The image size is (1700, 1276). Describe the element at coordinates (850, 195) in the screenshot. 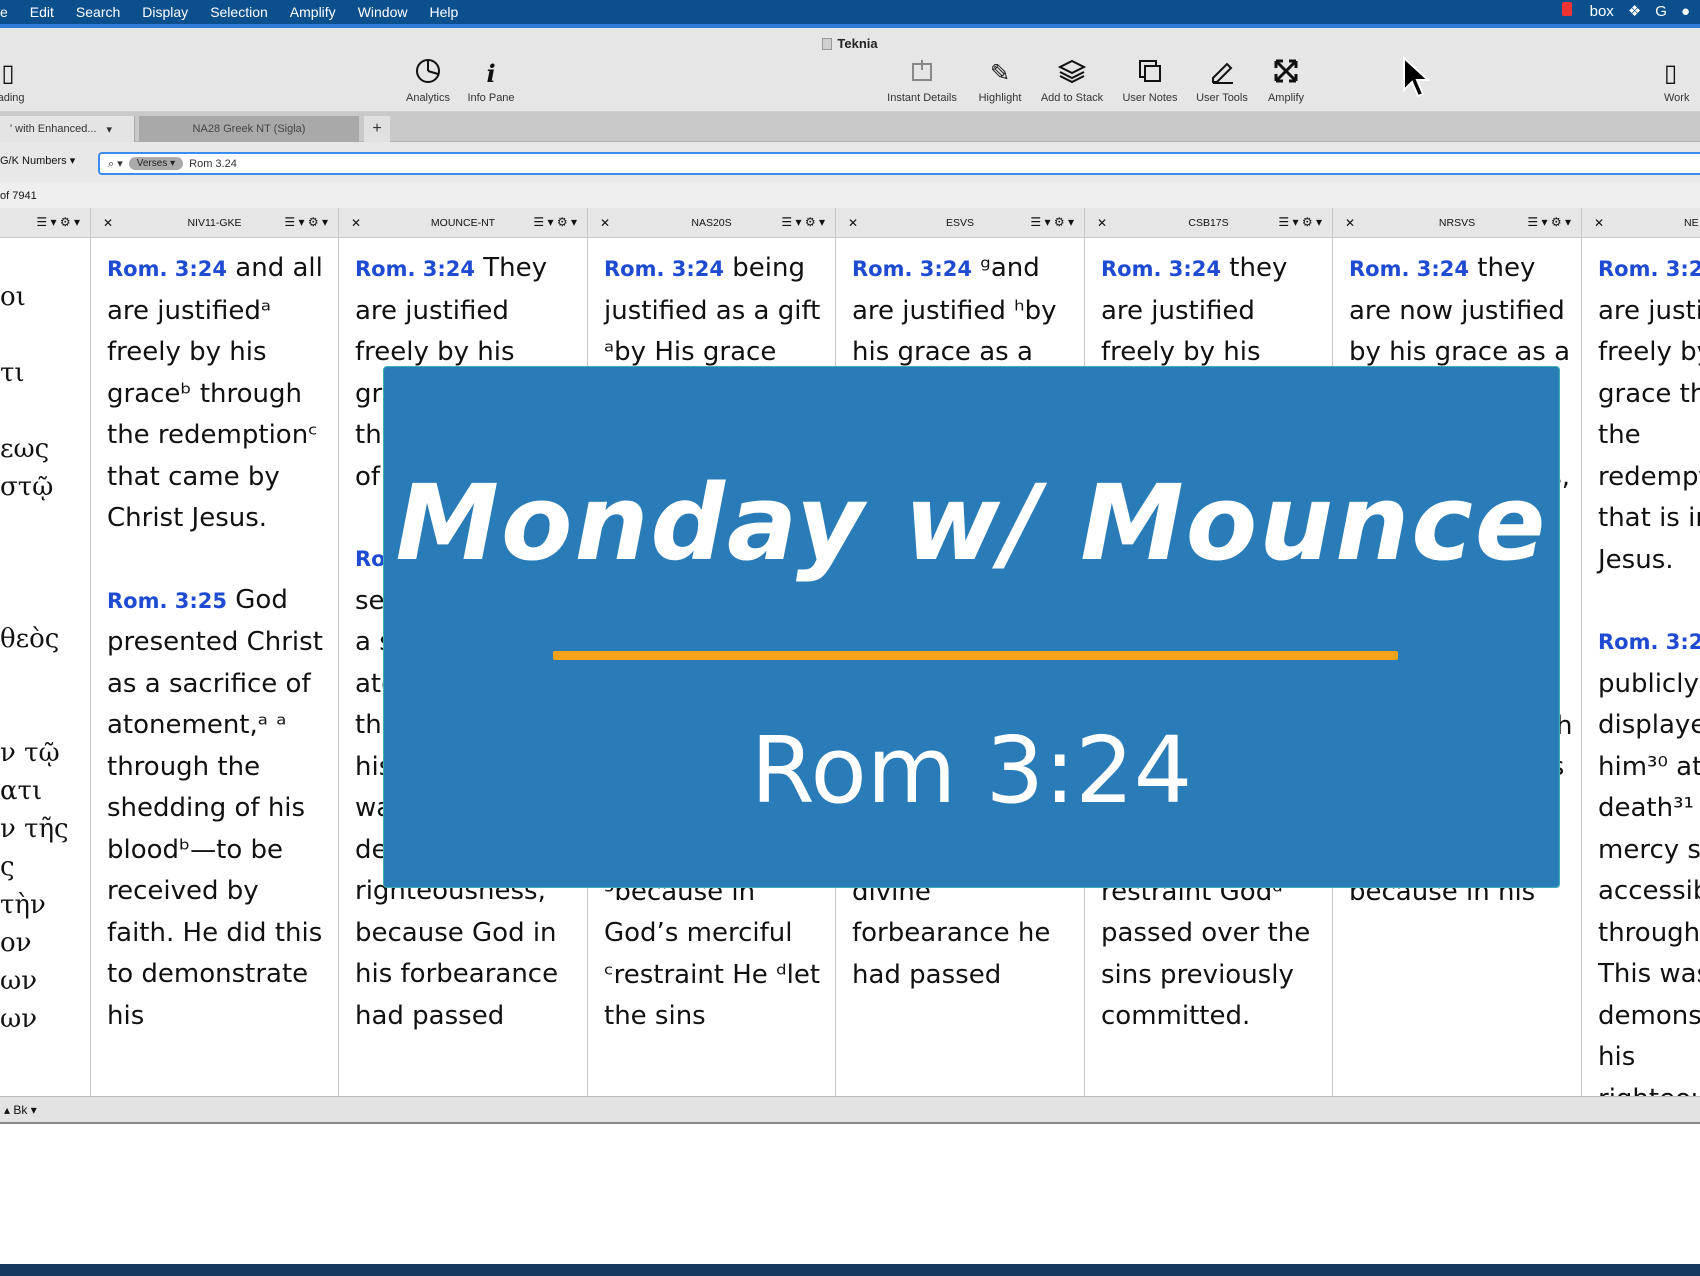

I see `status-row: of 7941` at that location.